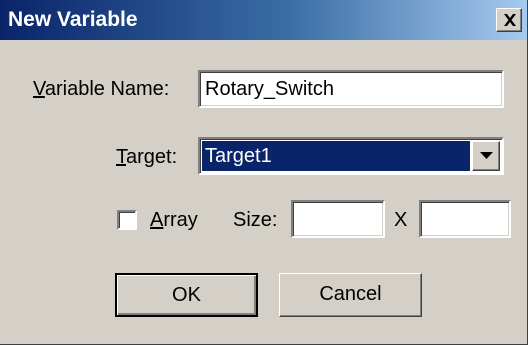 This screenshot has width=528, height=345. Describe the element at coordinates (147, 157) in the screenshot. I see `target-label: Target:` at that location.